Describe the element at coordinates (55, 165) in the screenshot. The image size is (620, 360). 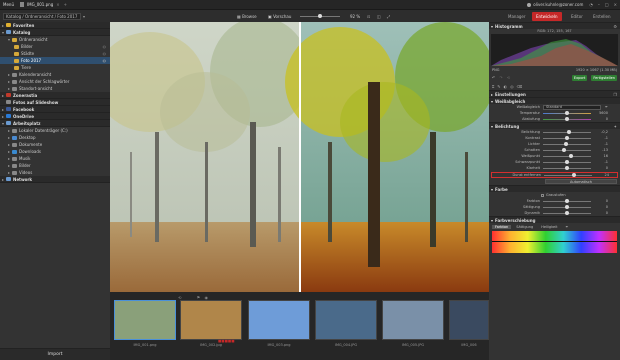
I see `tree-item-drive: ▸ Bilder` at that location.